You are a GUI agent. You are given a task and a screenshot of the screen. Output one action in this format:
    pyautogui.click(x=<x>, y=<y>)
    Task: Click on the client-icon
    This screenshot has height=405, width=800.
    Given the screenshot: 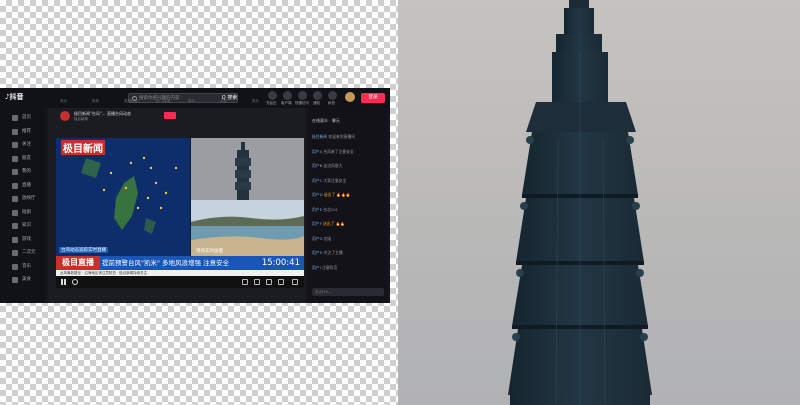 What is the action you would take?
    pyautogui.click(x=287, y=95)
    